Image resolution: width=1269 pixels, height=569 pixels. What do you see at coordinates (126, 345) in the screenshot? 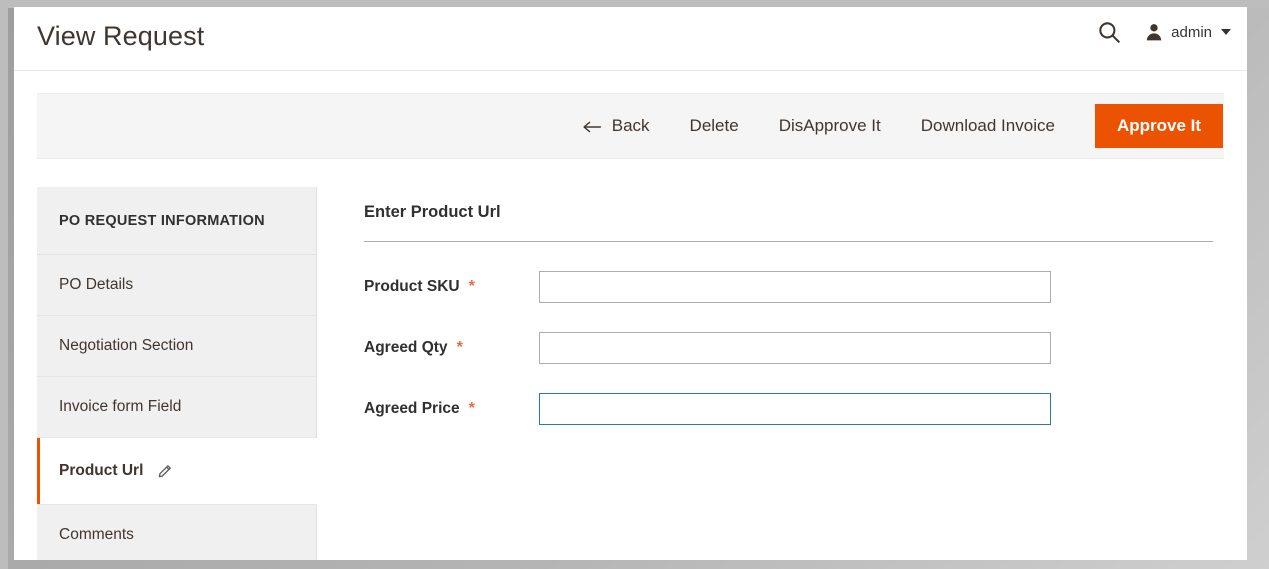
I see `sidebar-item-label: Negotiation Section` at bounding box center [126, 345].